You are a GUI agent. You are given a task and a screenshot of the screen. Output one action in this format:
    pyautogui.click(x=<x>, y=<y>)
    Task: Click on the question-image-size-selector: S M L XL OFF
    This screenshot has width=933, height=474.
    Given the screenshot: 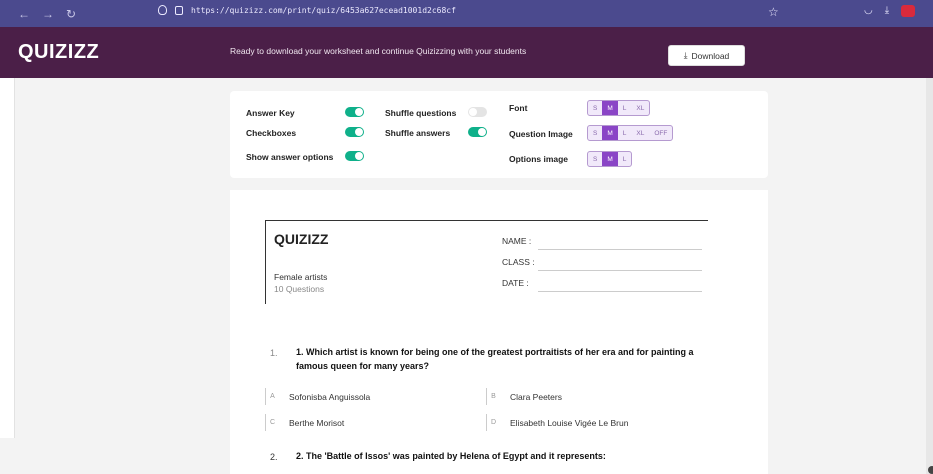 What is the action you would take?
    pyautogui.click(x=630, y=133)
    